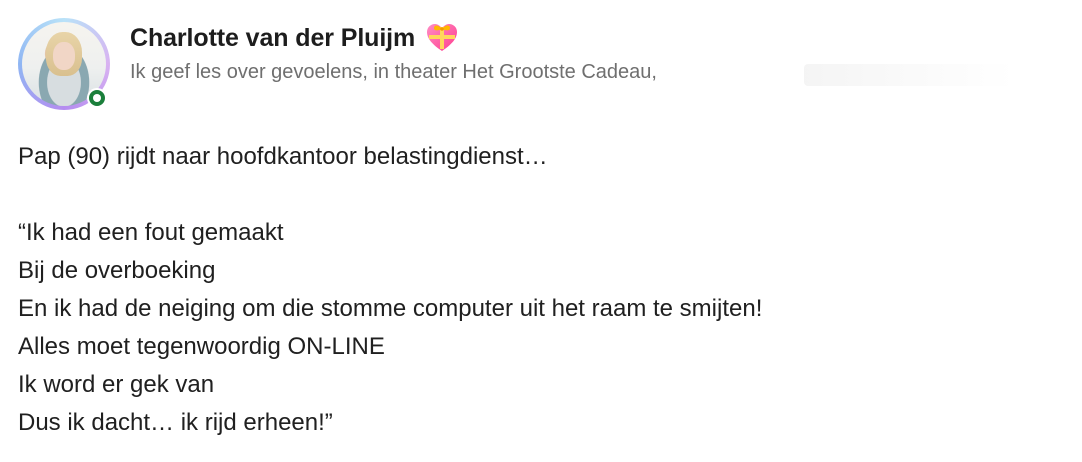 The height and width of the screenshot is (462, 1082). Describe the element at coordinates (909, 75) in the screenshot. I see `redacted-text` at that location.